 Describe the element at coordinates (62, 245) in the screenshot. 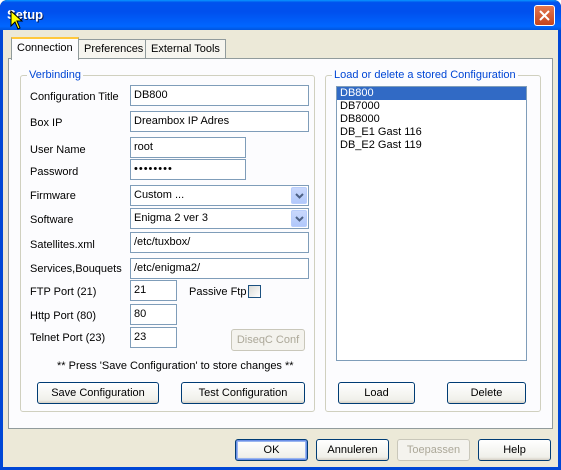

I see `satellites-label: Satellites.xml` at that location.